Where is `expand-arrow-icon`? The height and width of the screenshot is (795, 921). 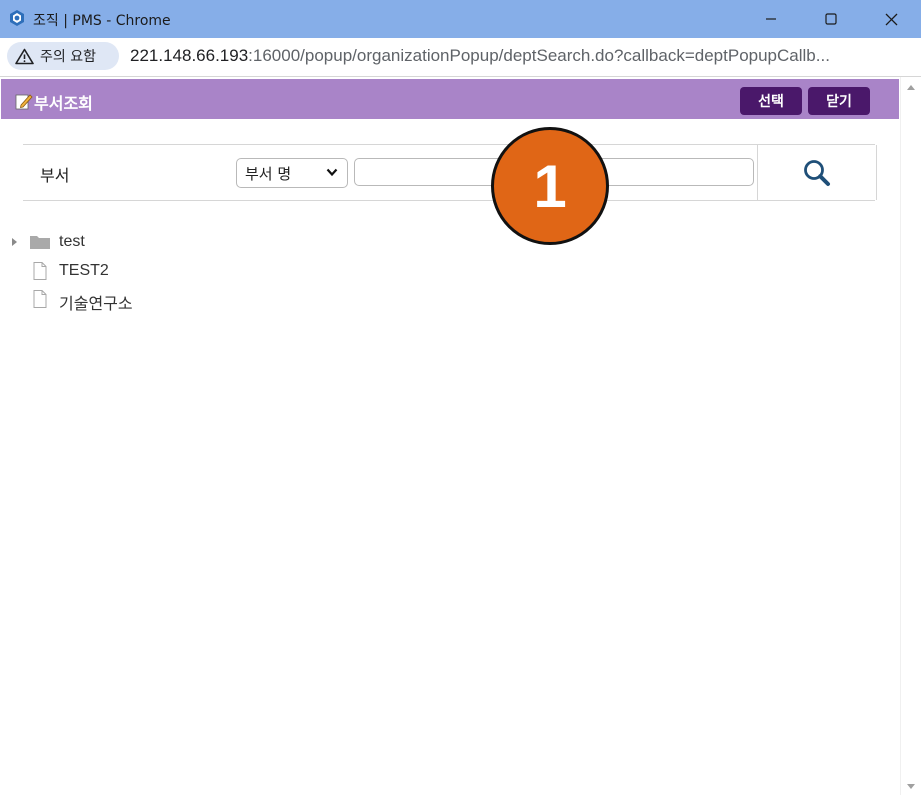
expand-arrow-icon is located at coordinates (14, 242).